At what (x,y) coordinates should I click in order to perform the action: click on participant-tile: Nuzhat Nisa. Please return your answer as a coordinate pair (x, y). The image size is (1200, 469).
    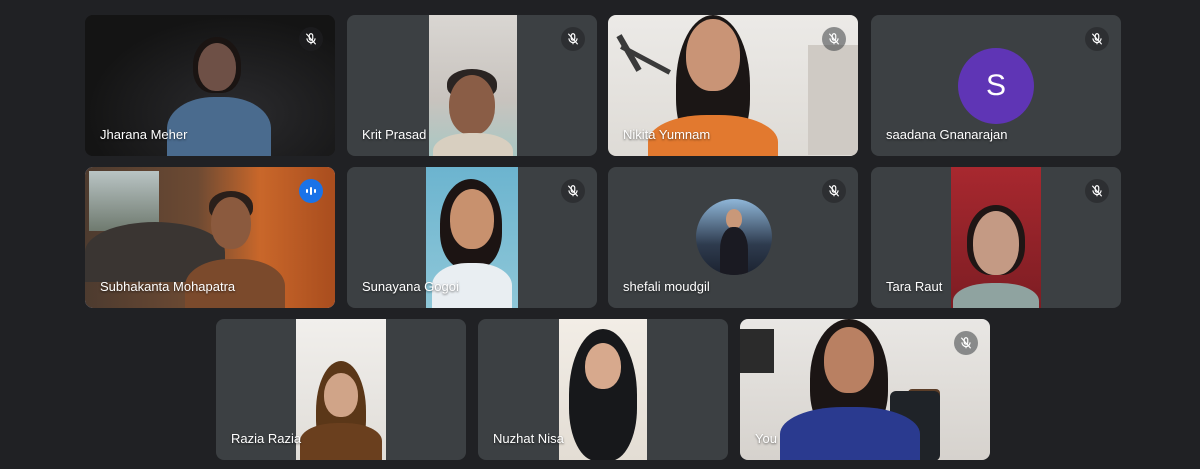
    Looking at the image, I should click on (603, 389).